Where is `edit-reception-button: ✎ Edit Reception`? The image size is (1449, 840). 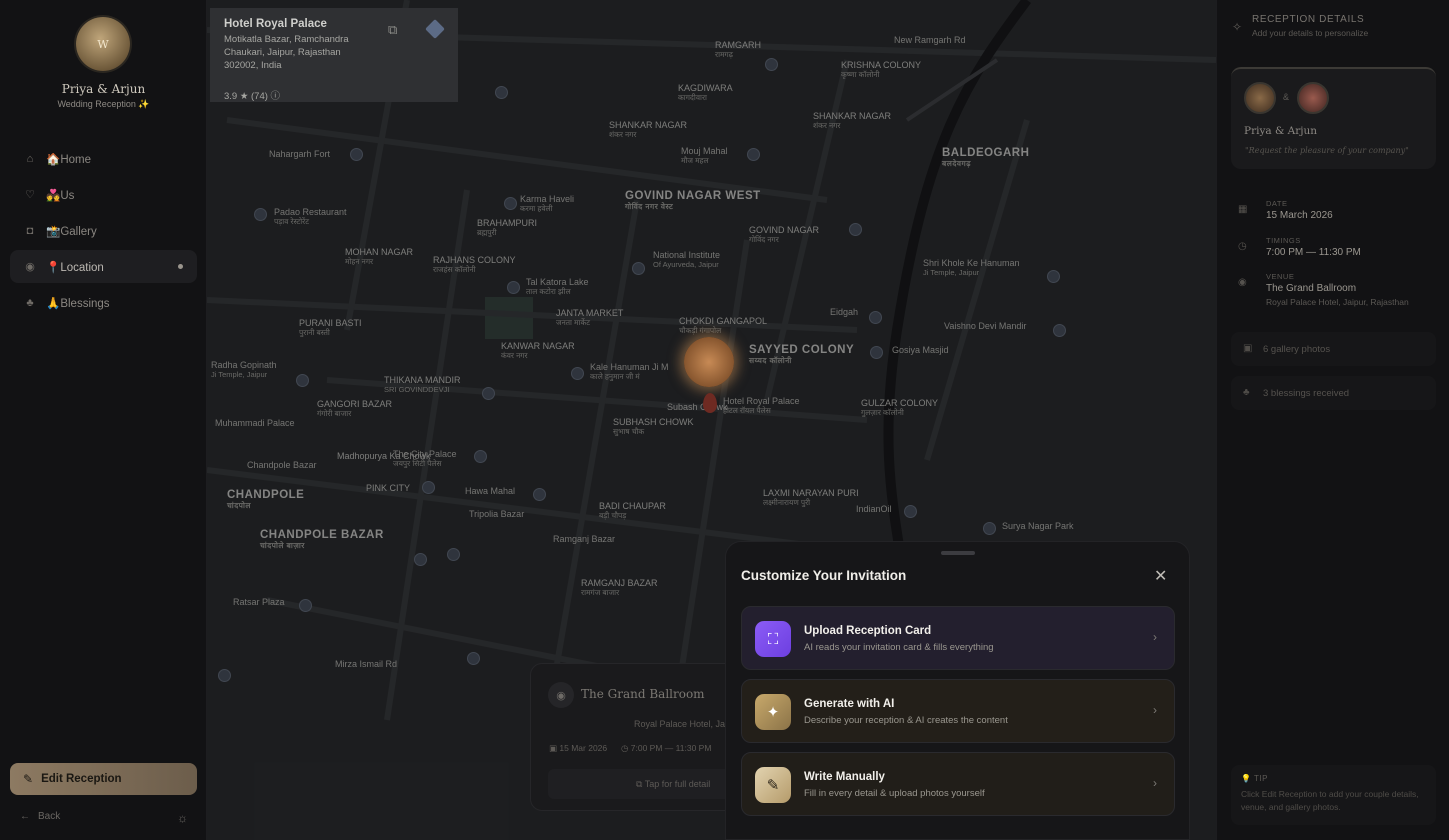 edit-reception-button: ✎ Edit Reception is located at coordinates (103, 779).